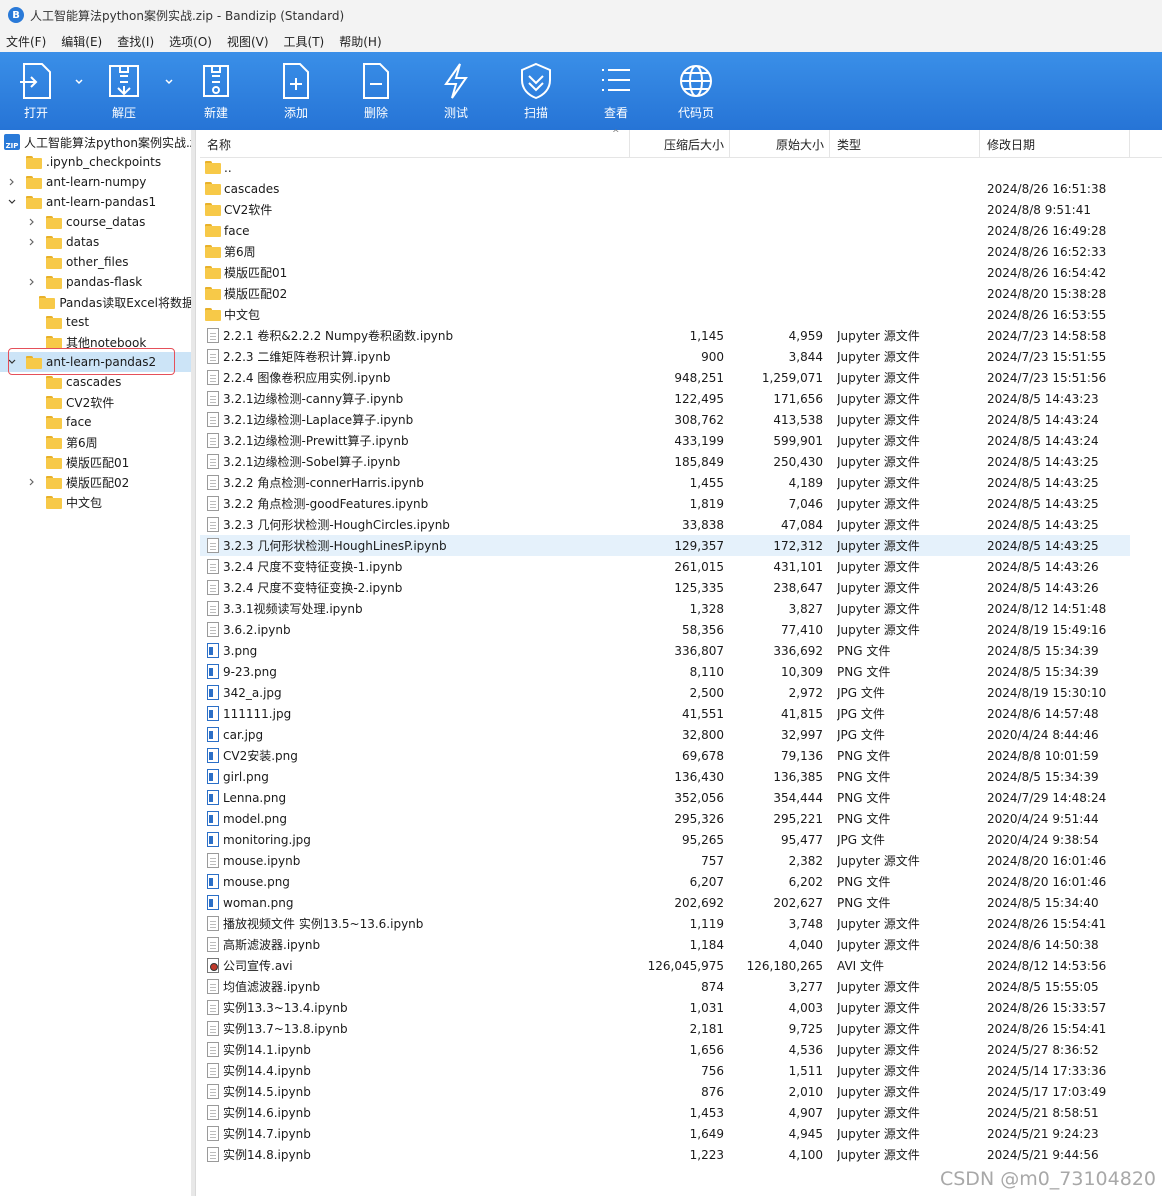 The image size is (1162, 1196). What do you see at coordinates (248, 41) in the screenshot?
I see `menu-view: 视图(V)` at bounding box center [248, 41].